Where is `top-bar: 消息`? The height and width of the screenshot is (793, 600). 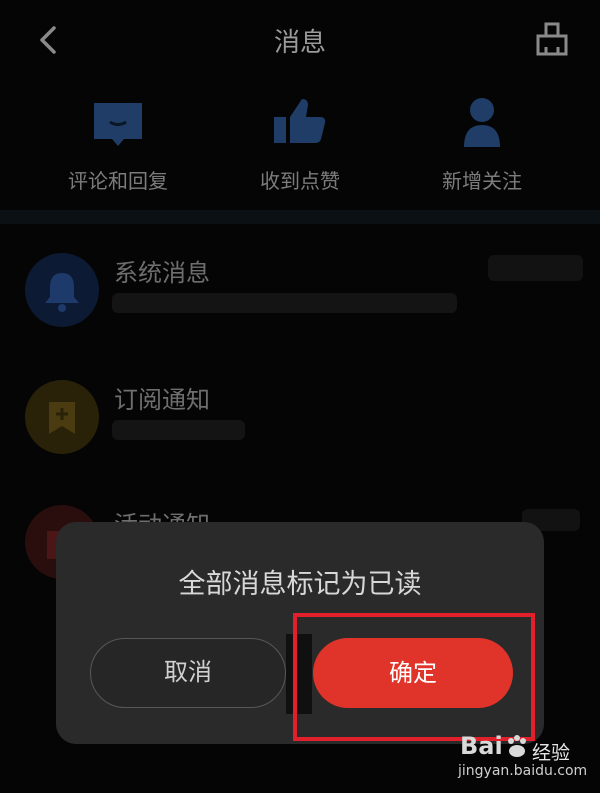 top-bar: 消息 is located at coordinates (300, 40).